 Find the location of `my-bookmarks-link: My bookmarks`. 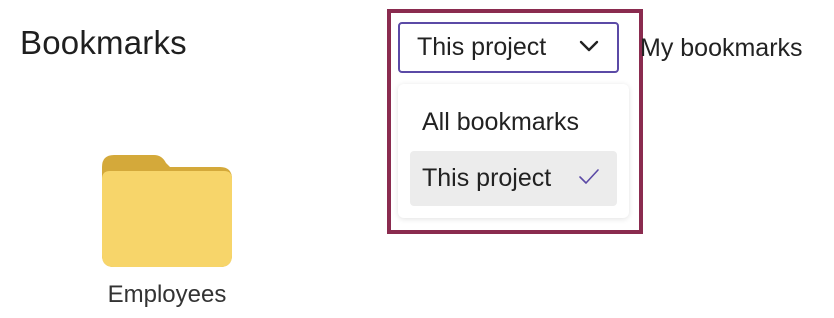

my-bookmarks-link: My bookmarks is located at coordinates (721, 48).